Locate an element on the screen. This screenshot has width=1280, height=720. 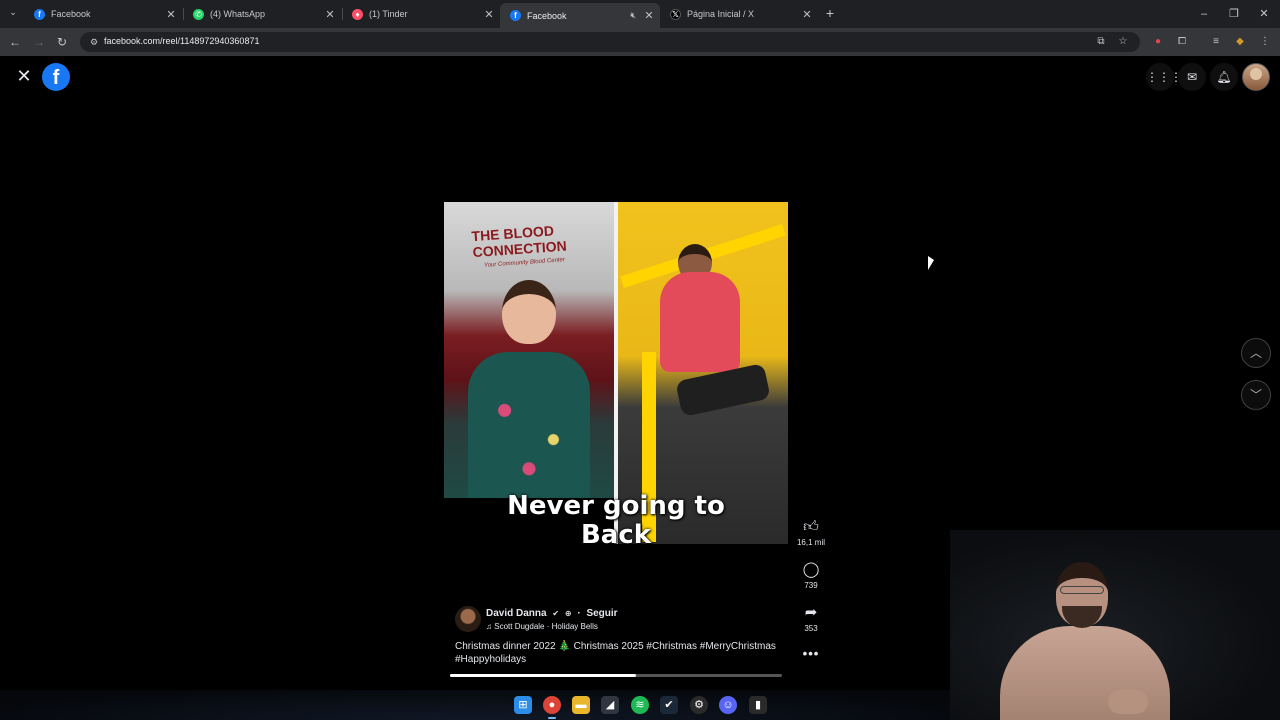
video-progress-fill is located at coordinates (543, 675).